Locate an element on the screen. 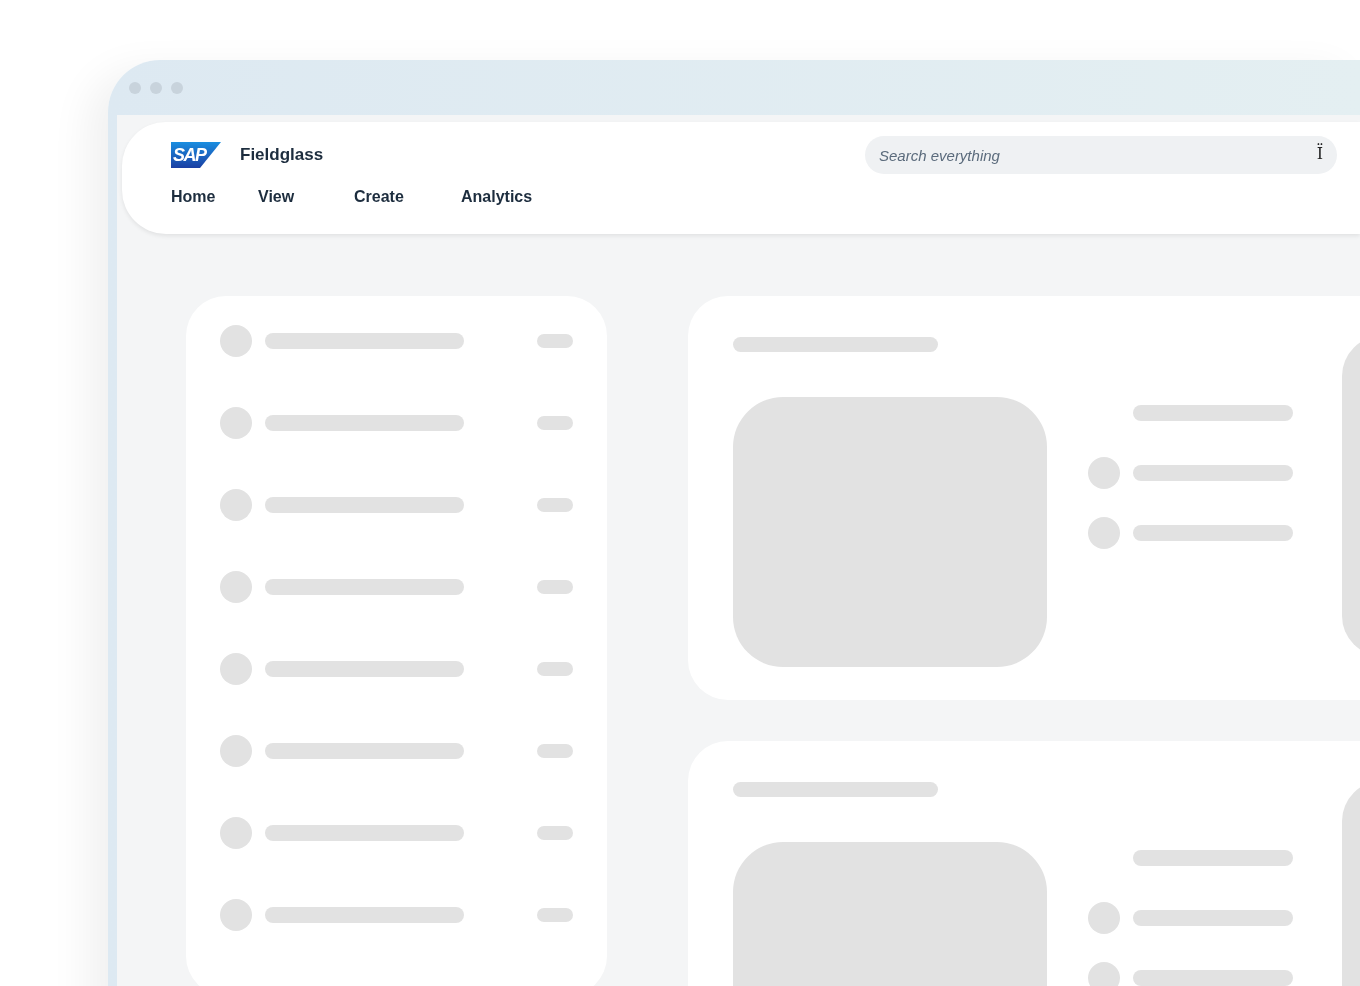 This screenshot has width=1360, height=986. product-name: Fieldglass is located at coordinates (282, 155).